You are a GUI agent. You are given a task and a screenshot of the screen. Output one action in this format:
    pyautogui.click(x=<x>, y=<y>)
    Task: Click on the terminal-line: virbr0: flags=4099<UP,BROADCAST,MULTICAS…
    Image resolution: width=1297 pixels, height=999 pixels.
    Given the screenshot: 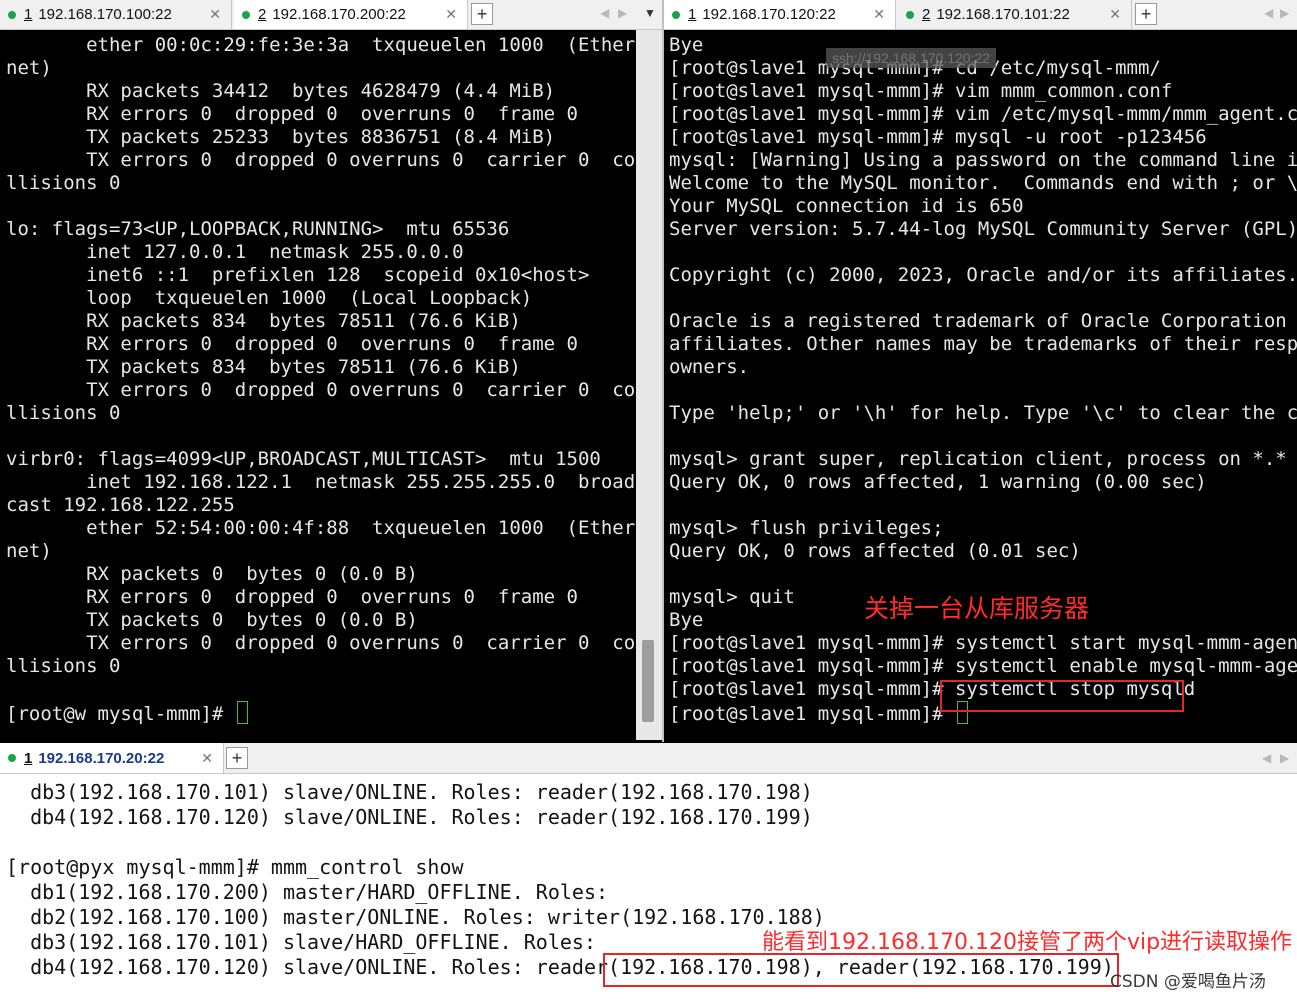 What is the action you would take?
    pyautogui.click(x=303, y=459)
    